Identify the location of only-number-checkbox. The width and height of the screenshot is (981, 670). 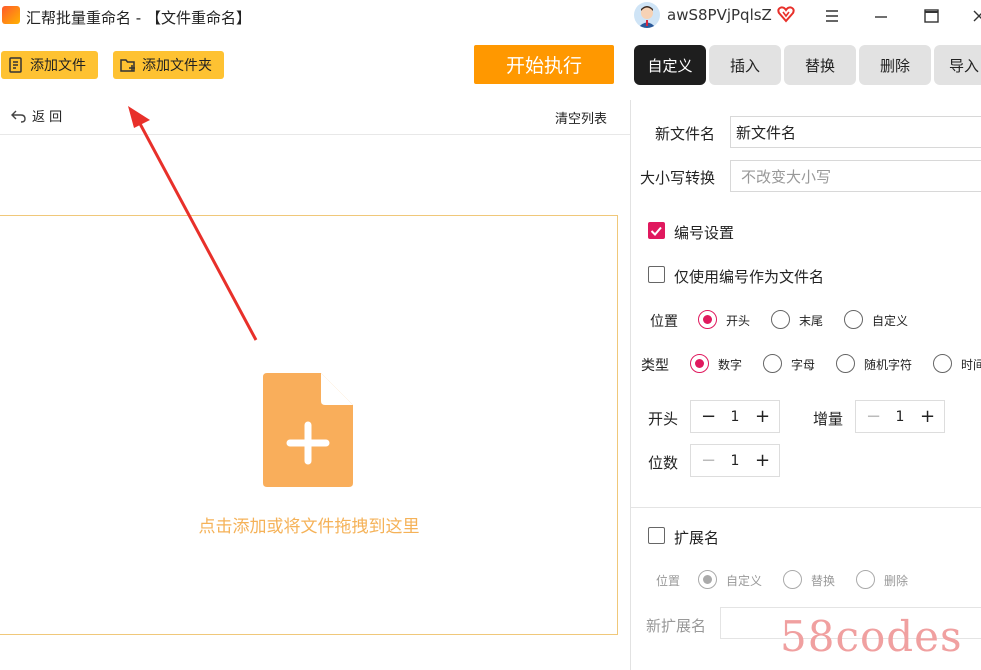
(656, 274).